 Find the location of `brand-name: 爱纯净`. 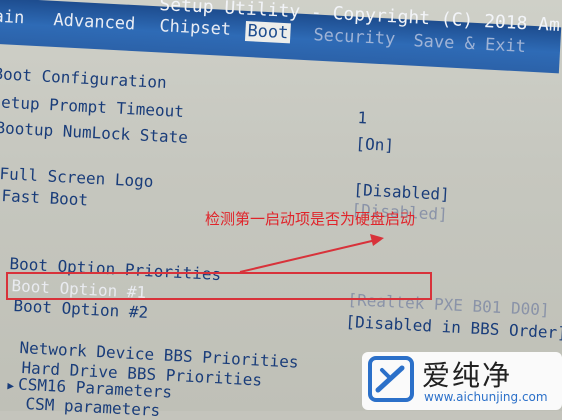

brand-name: 爱纯净 is located at coordinates (467, 375).